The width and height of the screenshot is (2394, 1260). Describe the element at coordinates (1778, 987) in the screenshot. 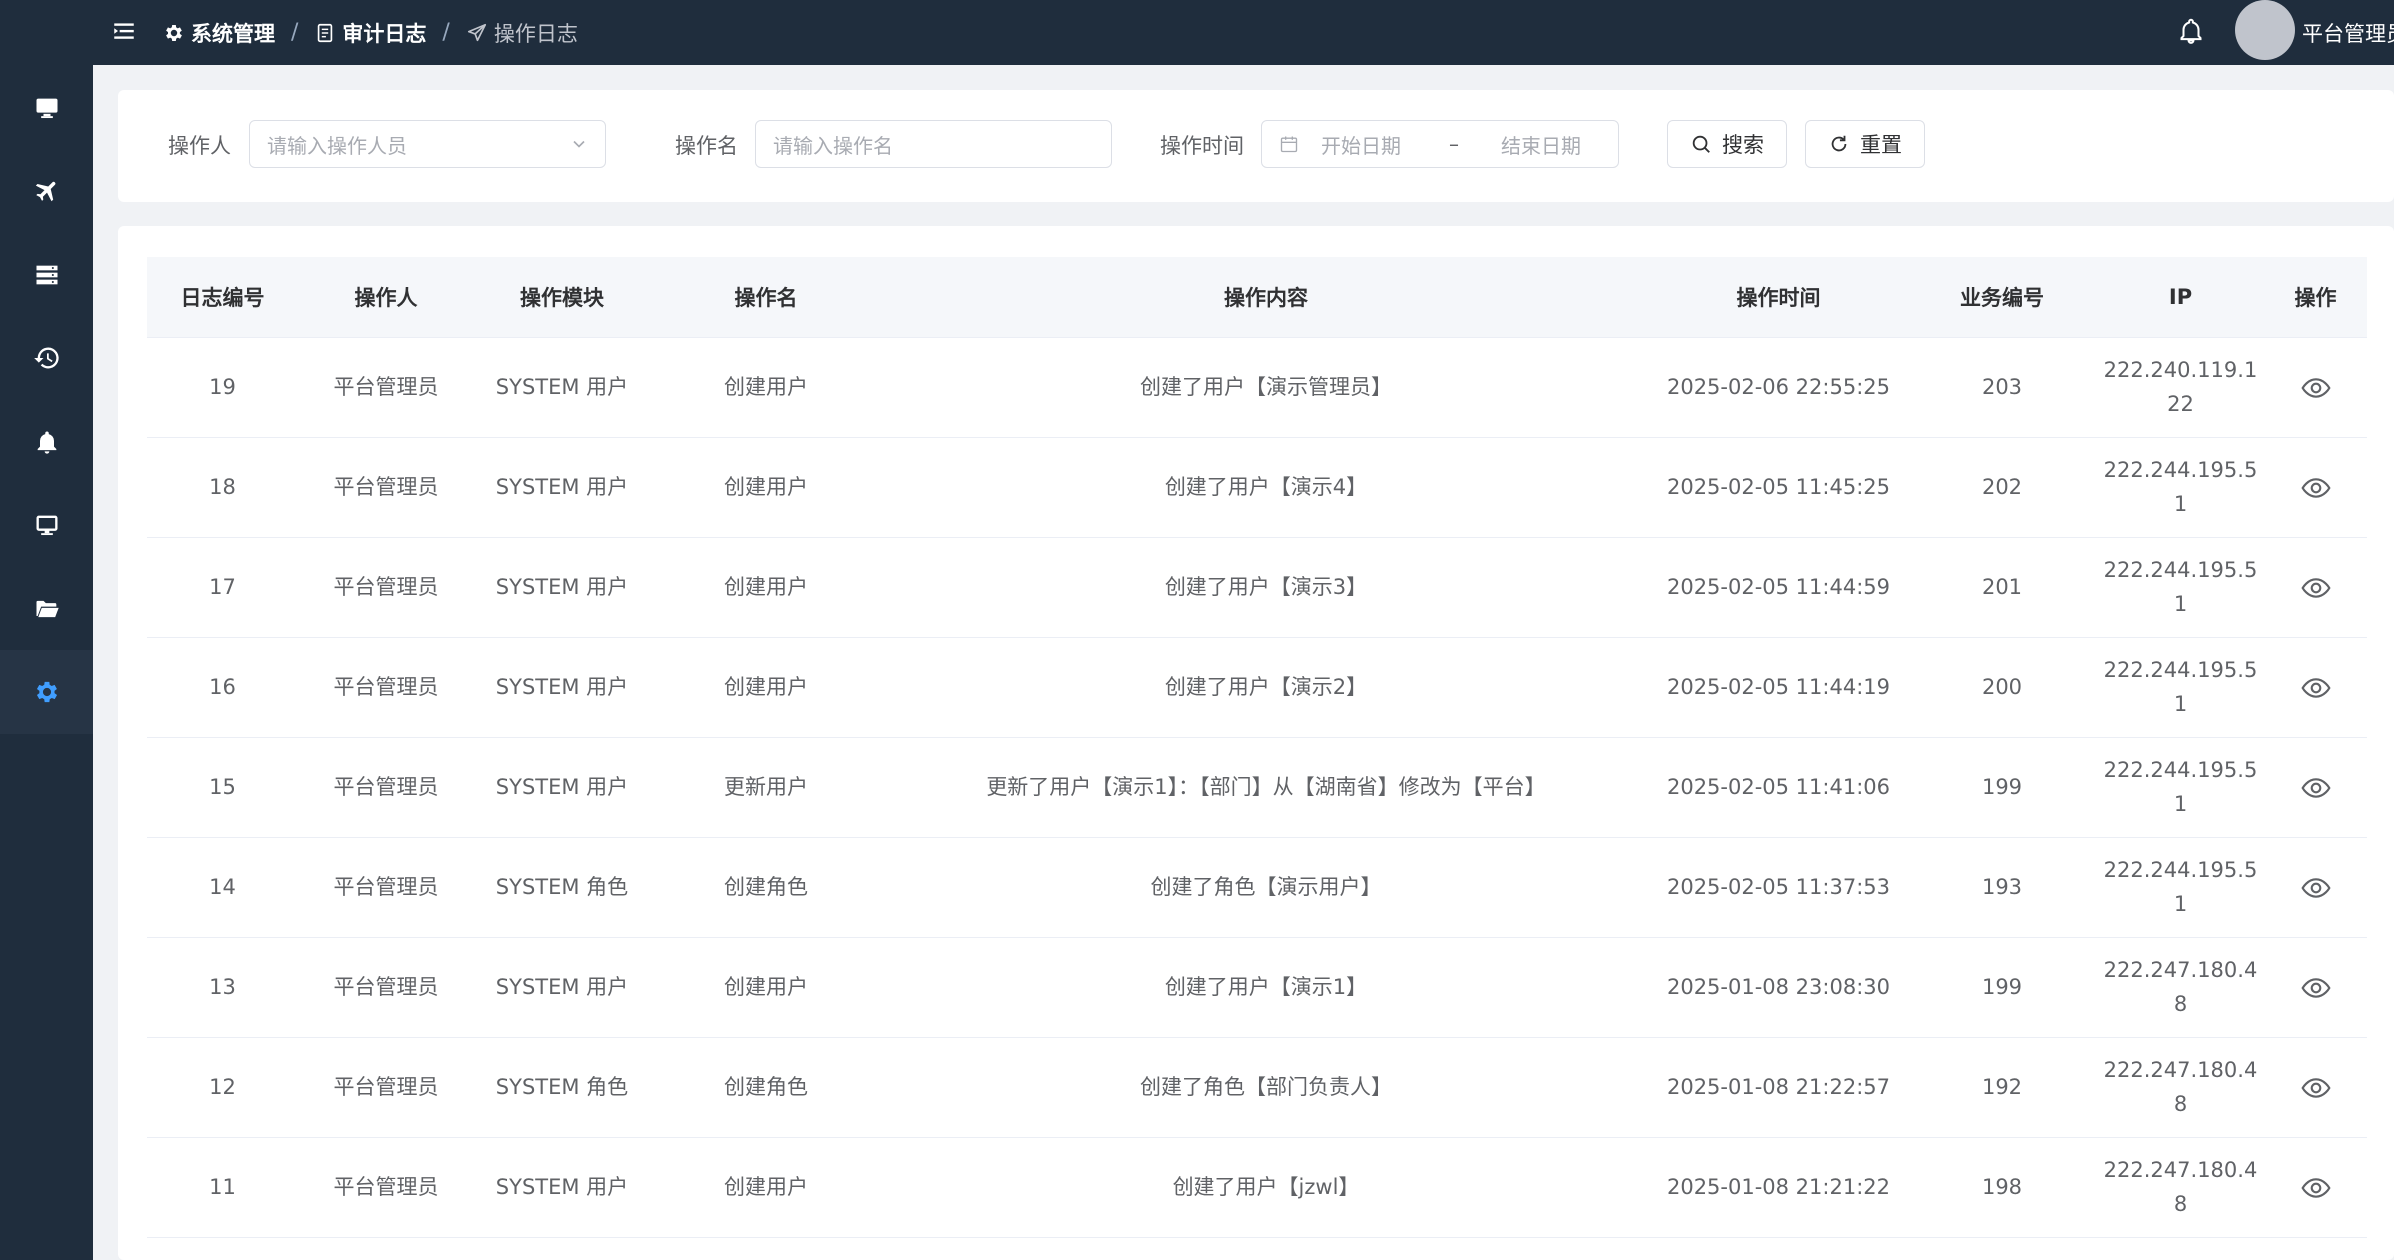

I see `cell-time: 2025-01-08 23:08:30` at that location.